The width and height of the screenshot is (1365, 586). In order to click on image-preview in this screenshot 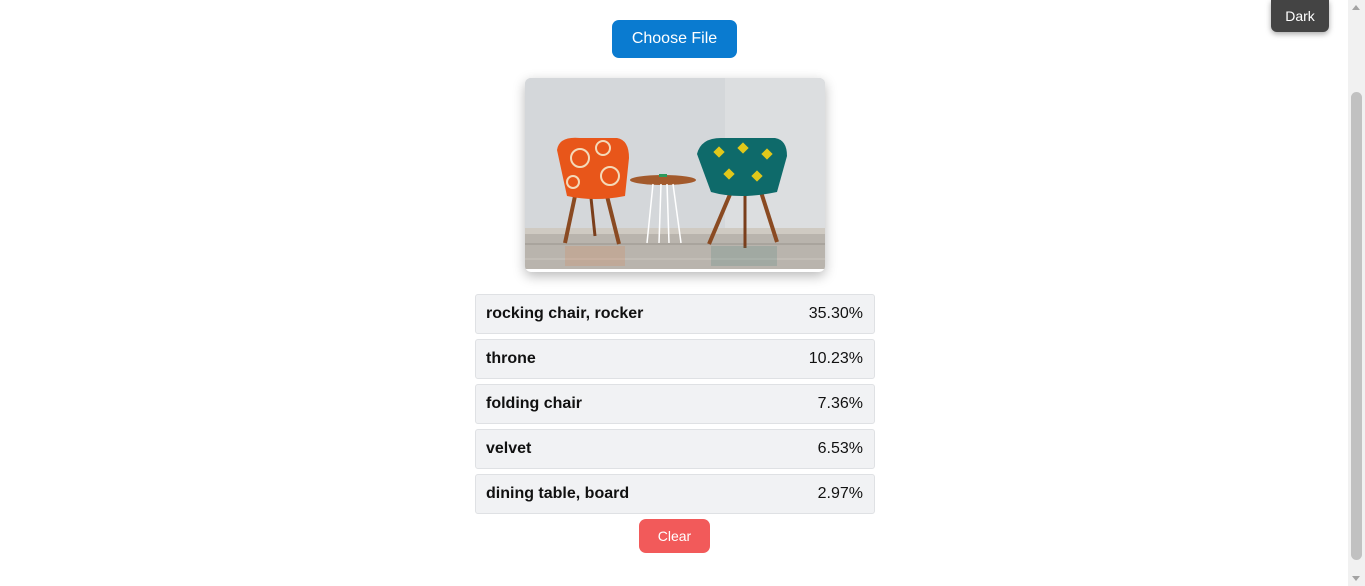, I will do `click(675, 175)`.